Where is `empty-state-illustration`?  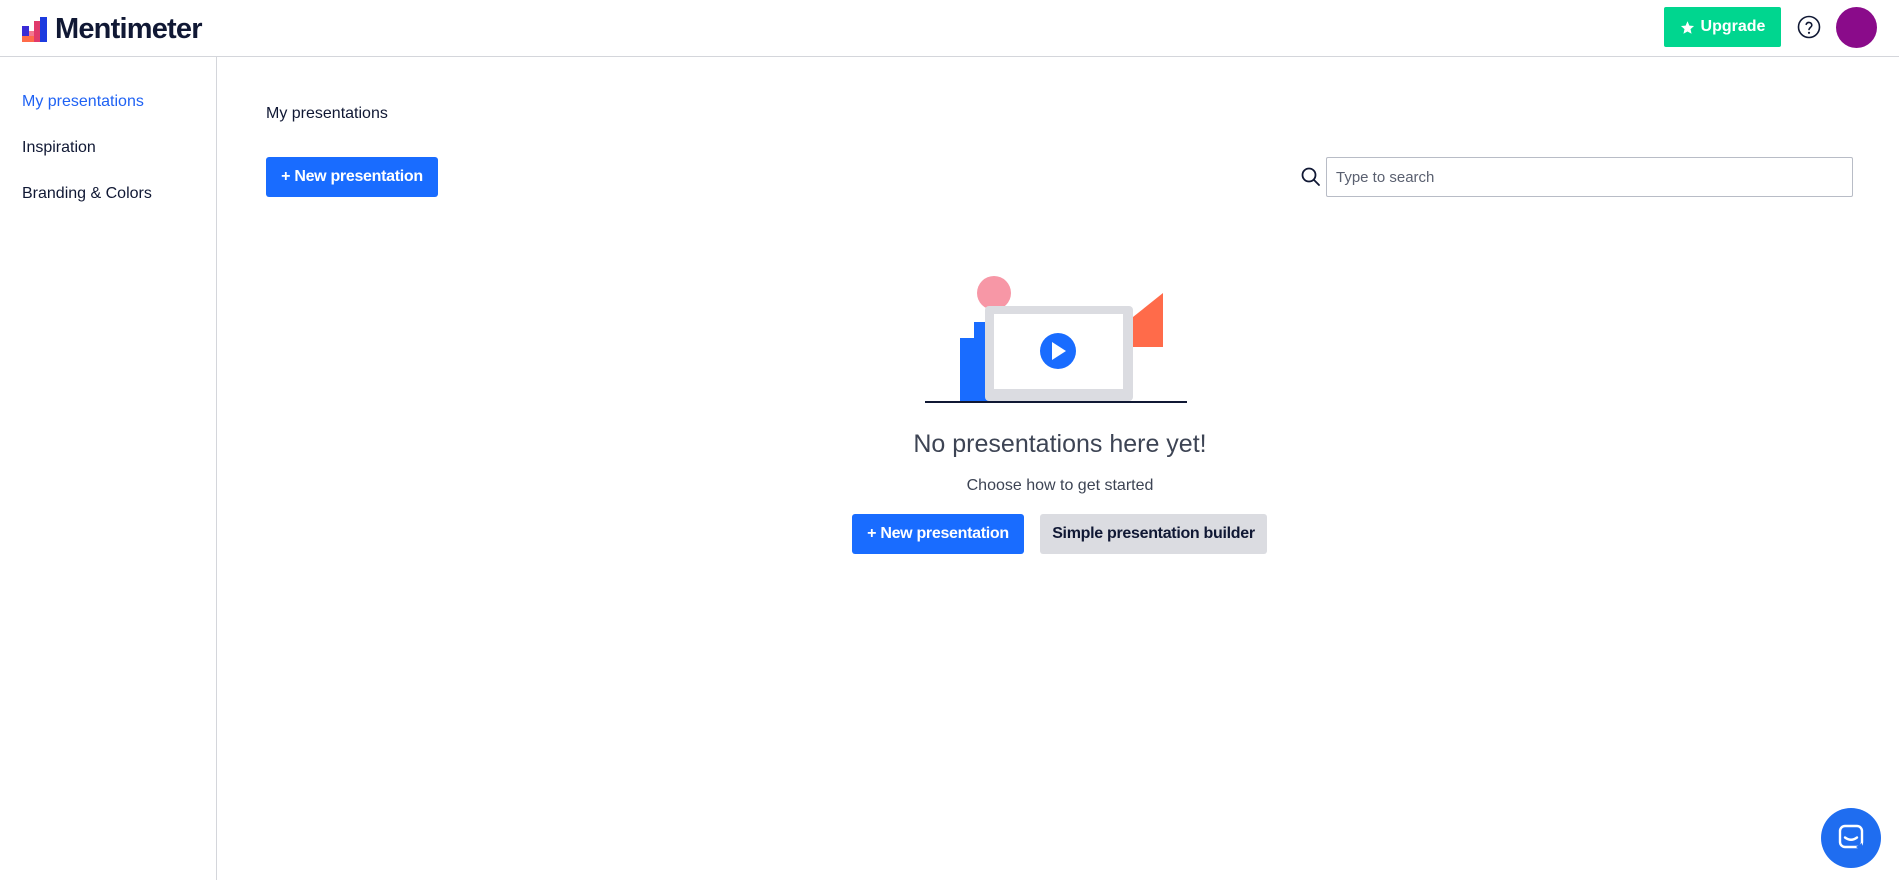
empty-state-illustration is located at coordinates (1056, 339).